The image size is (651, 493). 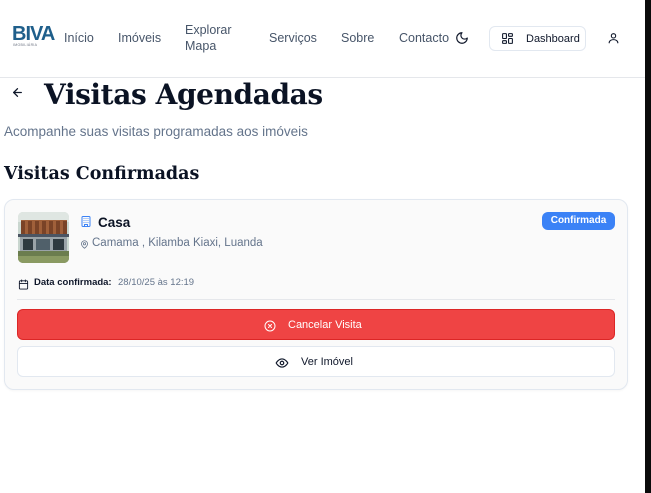 I want to click on nav-link-imoveis: Imóveis, so click(x=139, y=38).